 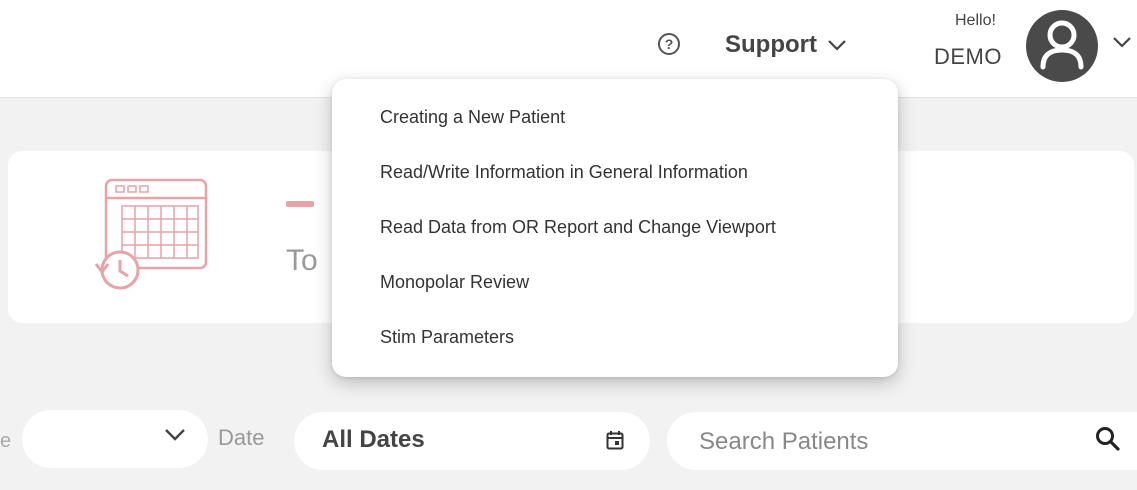 What do you see at coordinates (373, 439) in the screenshot?
I see `date-filter-value: All Dates` at bounding box center [373, 439].